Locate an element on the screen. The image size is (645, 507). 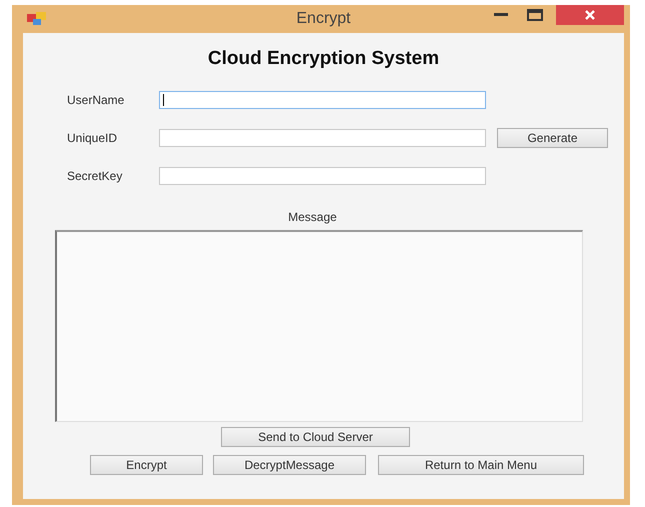
message-label: Message is located at coordinates (312, 217).